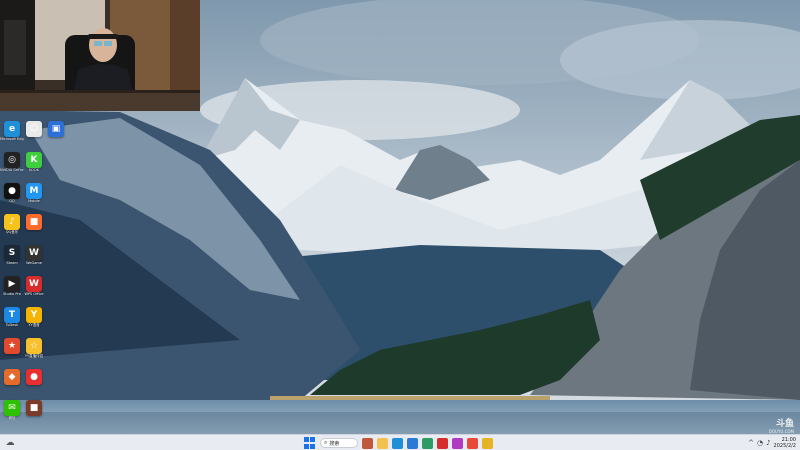 The image size is (800, 450). Describe the element at coordinates (12, 284) in the screenshot. I see `studio-icon: ▶` at that location.